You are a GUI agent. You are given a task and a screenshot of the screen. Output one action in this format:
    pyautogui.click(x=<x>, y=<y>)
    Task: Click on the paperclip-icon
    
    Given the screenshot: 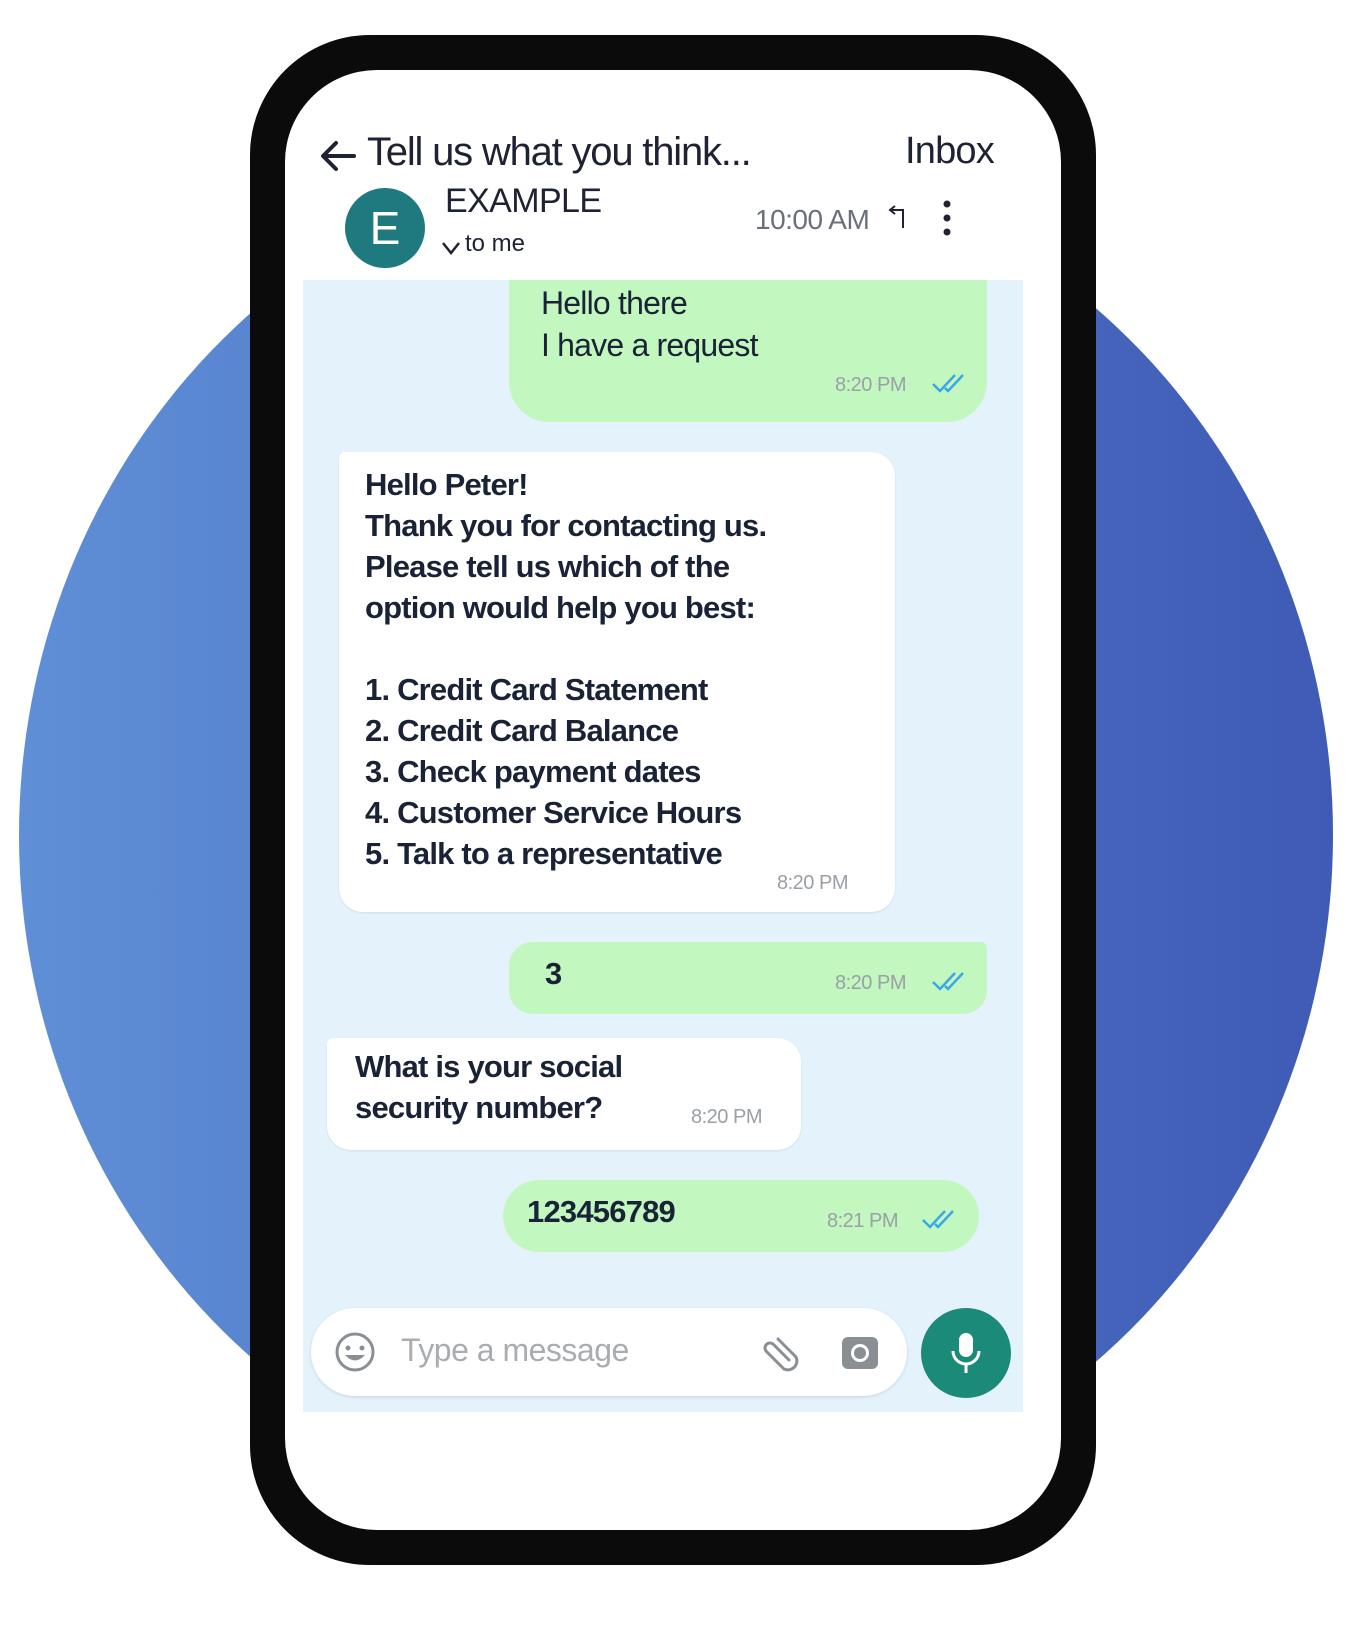 What is the action you would take?
    pyautogui.click(x=778, y=1353)
    